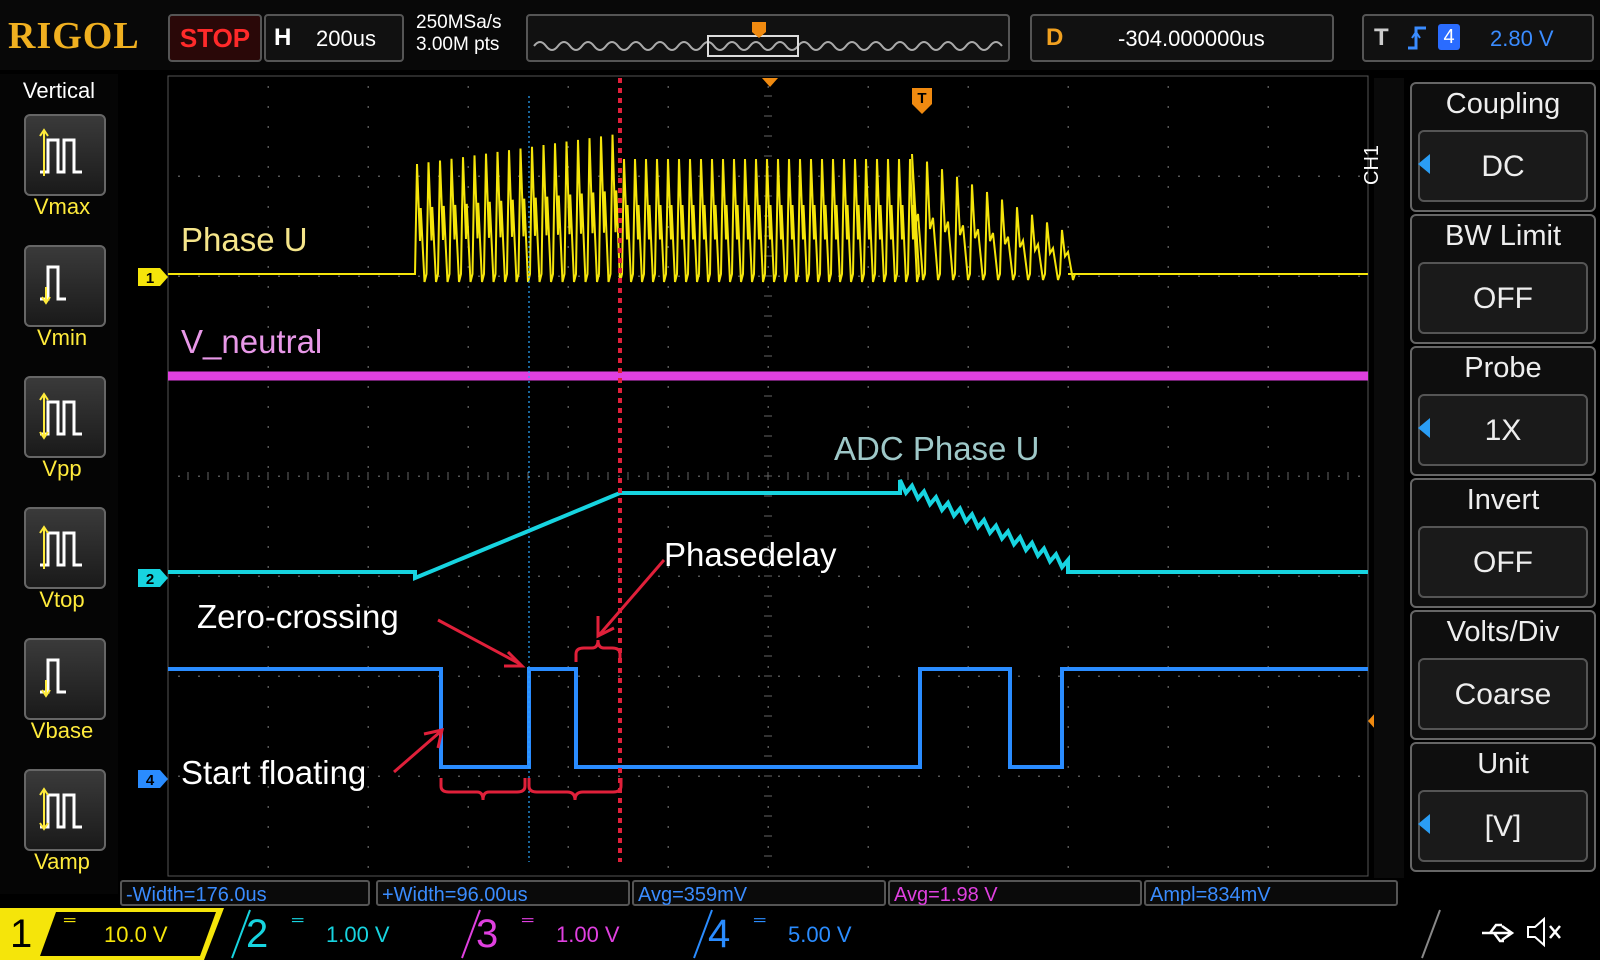  I want to click on ch1-offset-marker: 1, so click(153, 277).